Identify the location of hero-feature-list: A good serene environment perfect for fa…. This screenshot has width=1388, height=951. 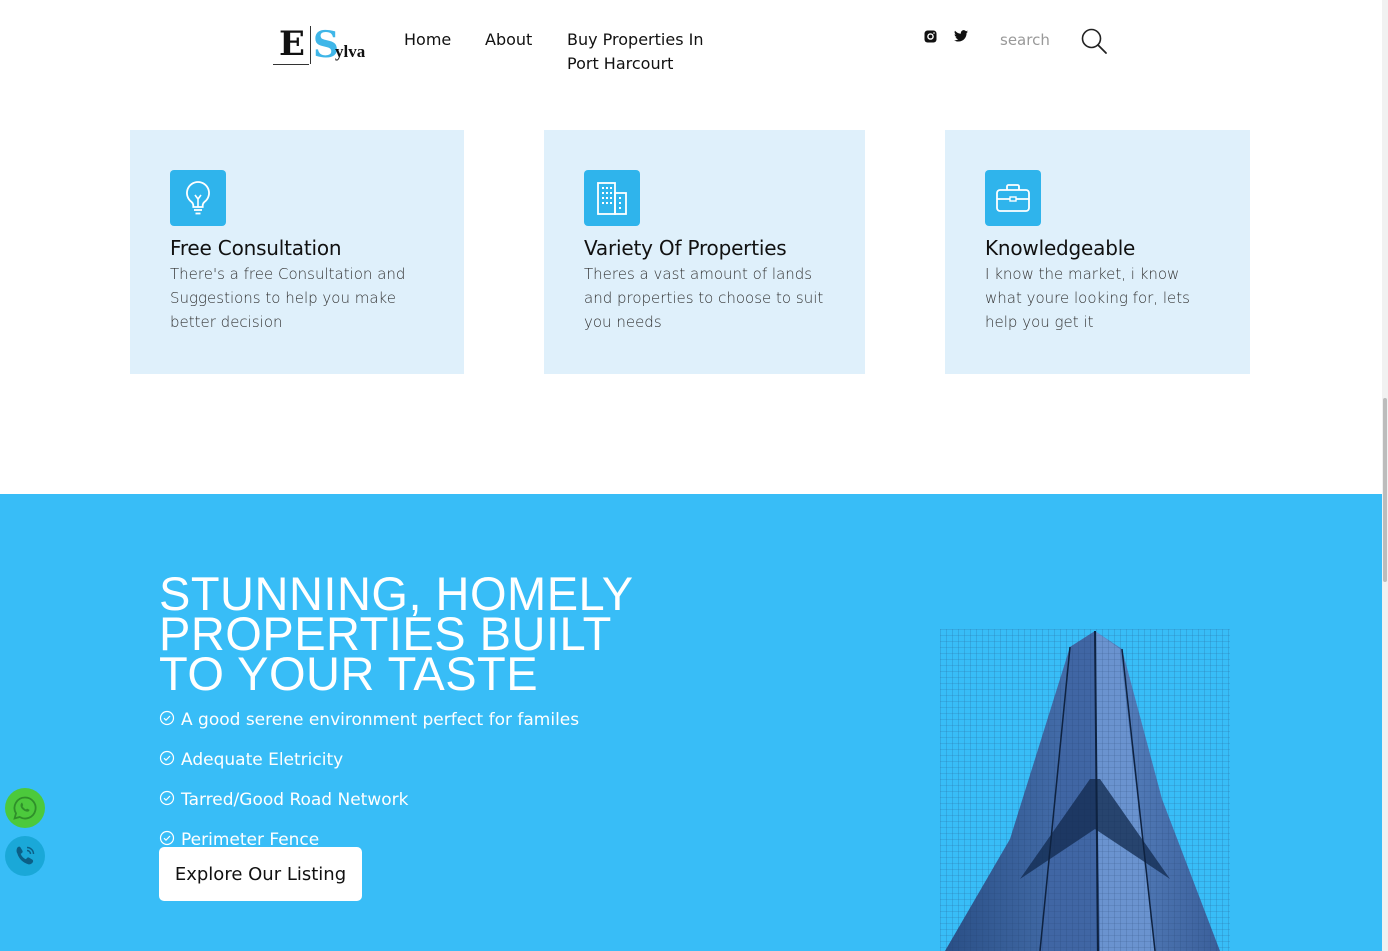
(369, 780).